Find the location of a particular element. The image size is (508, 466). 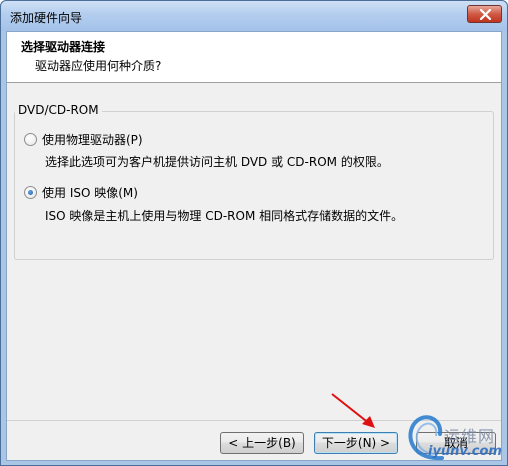

red-arrow-annotation is located at coordinates (353, 410).